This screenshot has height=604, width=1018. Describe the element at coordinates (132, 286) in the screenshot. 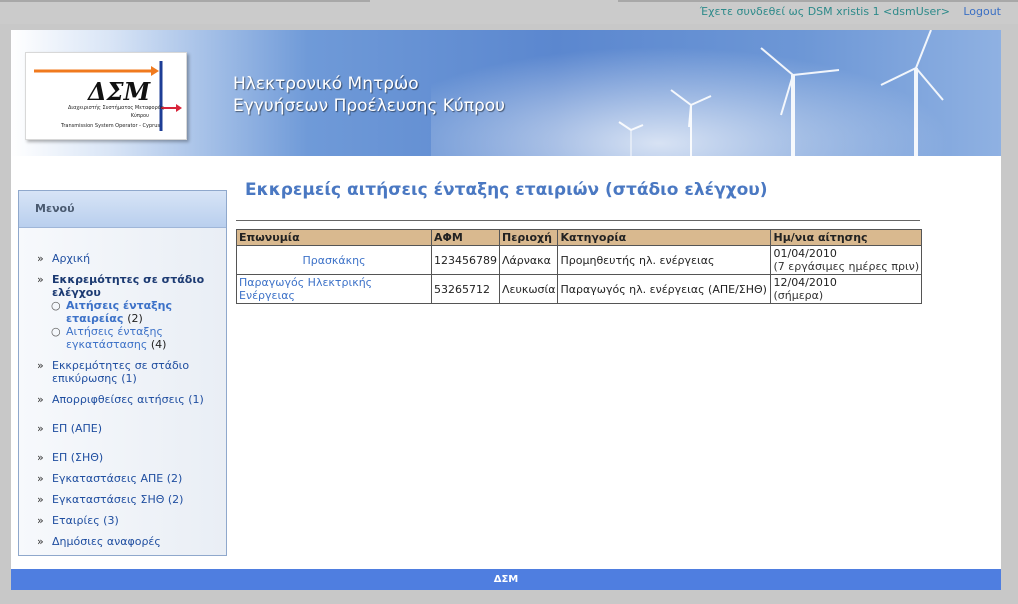

I see `sidebar-item-label: Εκκρεμότητες σε στάδιο ελέγχου` at that location.